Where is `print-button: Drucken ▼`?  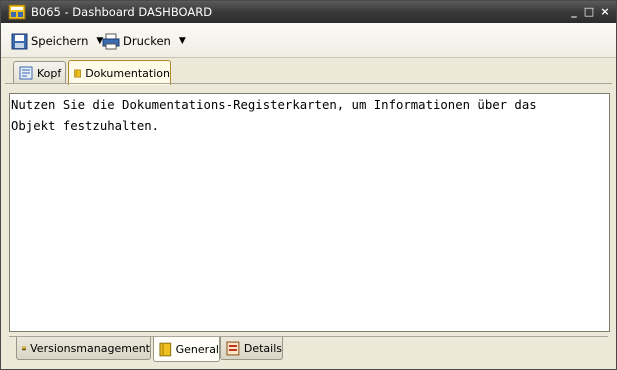
print-button: Drucken ▼ is located at coordinates (144, 41).